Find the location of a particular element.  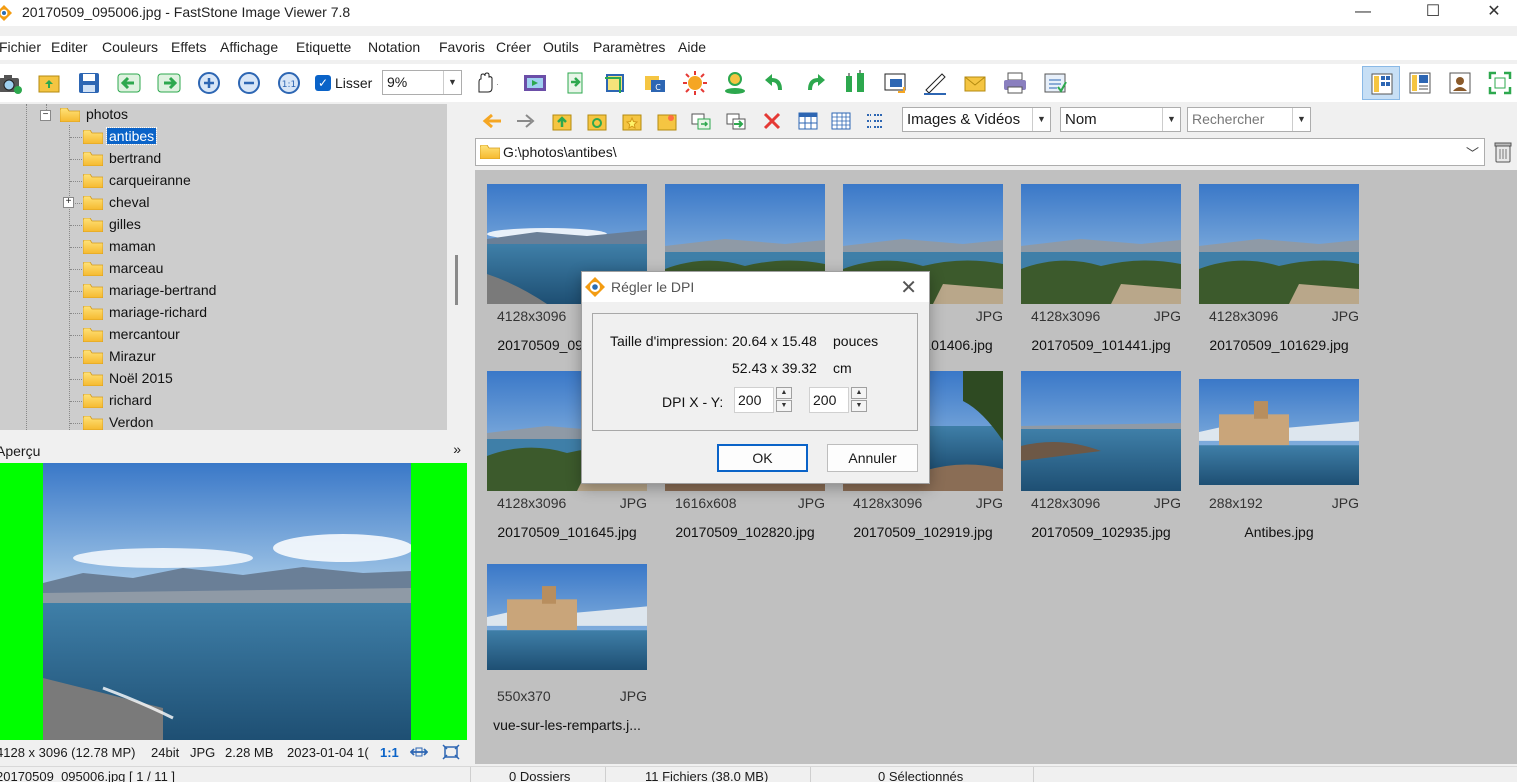

dpi-x-input: 200 is located at coordinates (754, 400).